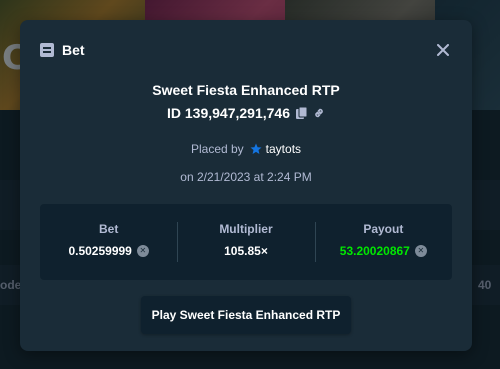 Image resolution: width=500 pixels, height=369 pixels. I want to click on stat-value: 105.85×, so click(246, 251).